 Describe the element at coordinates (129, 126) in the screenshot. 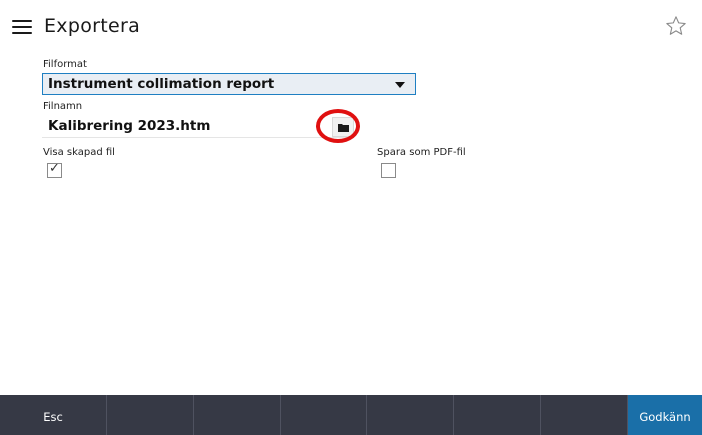

I see `file-name-value: Kalibrering 2023.htm` at that location.